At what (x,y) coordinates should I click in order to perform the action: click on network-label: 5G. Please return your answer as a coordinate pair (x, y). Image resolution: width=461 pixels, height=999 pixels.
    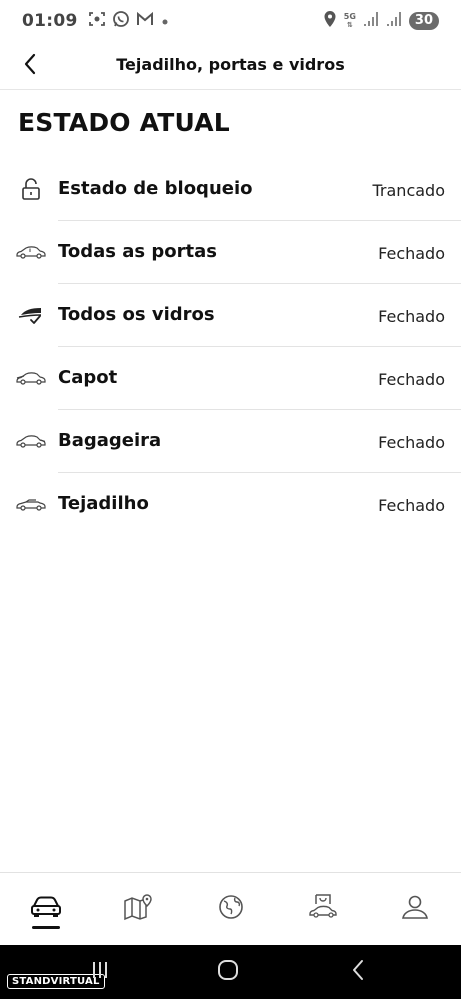
    Looking at the image, I should click on (349, 16).